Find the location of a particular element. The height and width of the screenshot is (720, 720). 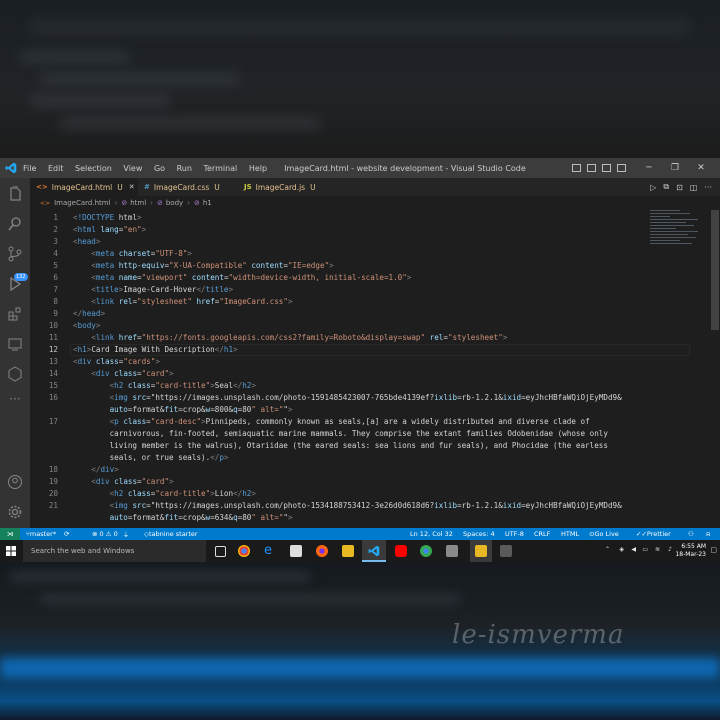

tray-chevron-up-icon: ⌃ is located at coordinates (607, 549).